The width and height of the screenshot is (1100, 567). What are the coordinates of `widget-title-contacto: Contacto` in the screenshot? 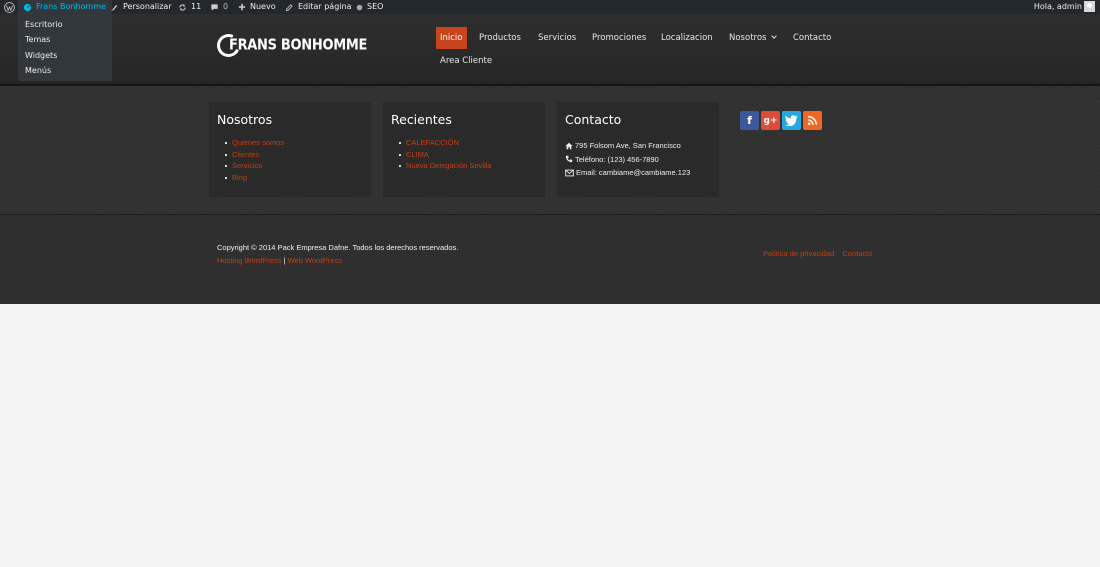 It's located at (593, 119).